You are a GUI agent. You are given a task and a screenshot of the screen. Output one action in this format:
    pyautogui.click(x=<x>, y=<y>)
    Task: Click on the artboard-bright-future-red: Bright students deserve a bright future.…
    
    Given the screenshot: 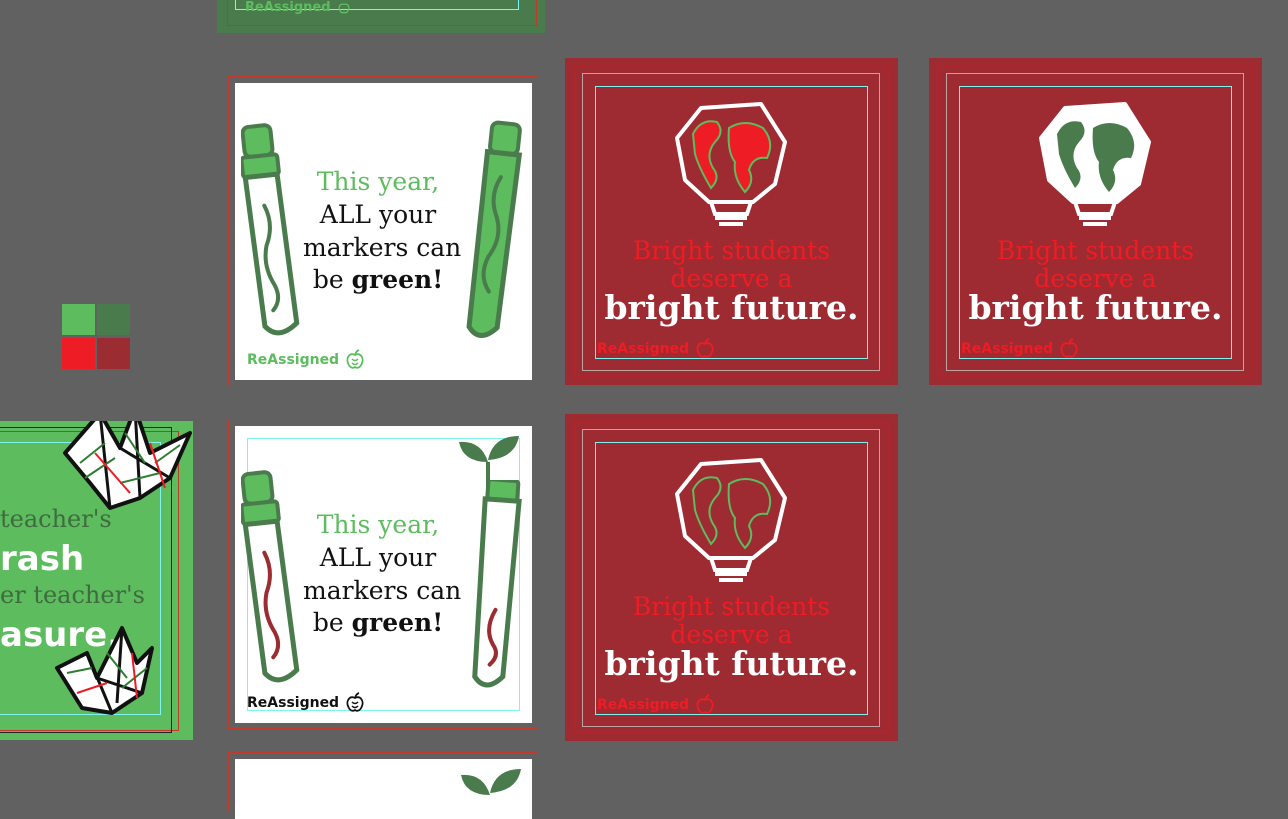 What is the action you would take?
    pyautogui.click(x=731, y=221)
    